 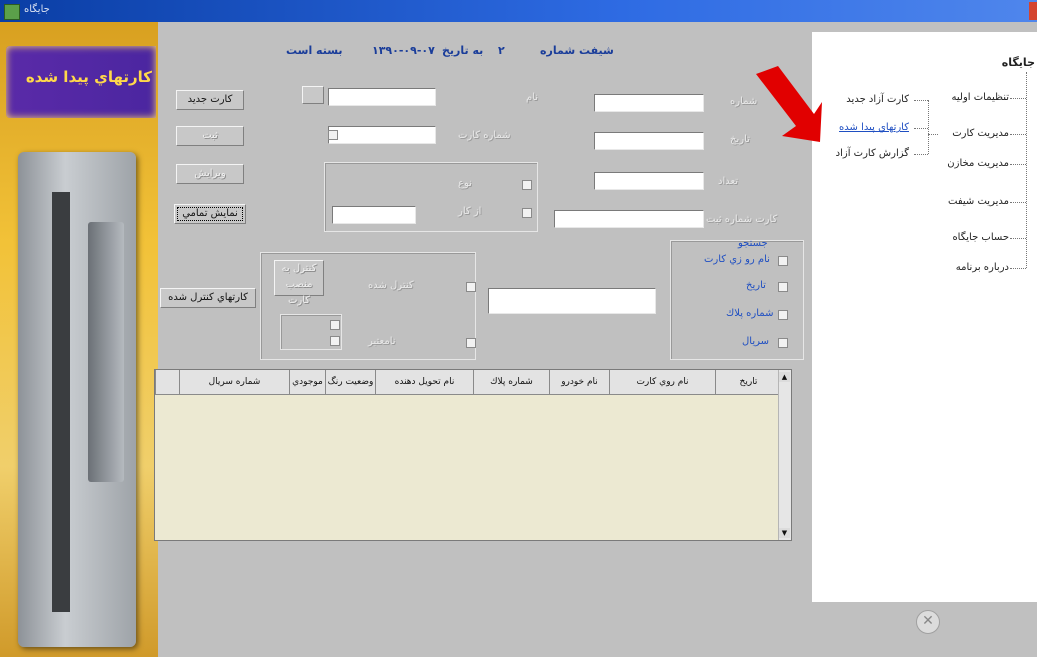 What do you see at coordinates (783, 287) in the screenshot?
I see `search-option-2-radio` at bounding box center [783, 287].